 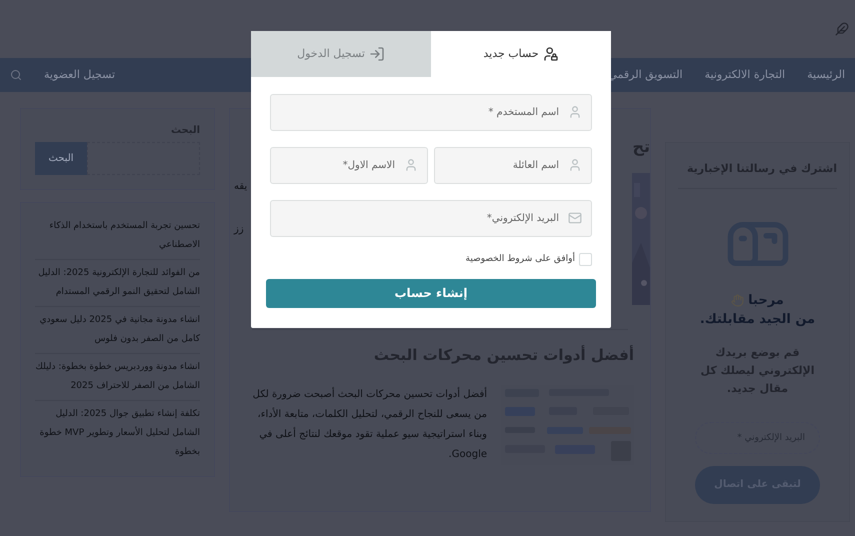 What do you see at coordinates (431, 218) in the screenshot?
I see `input-field: البريد الإلكتروني*` at bounding box center [431, 218].